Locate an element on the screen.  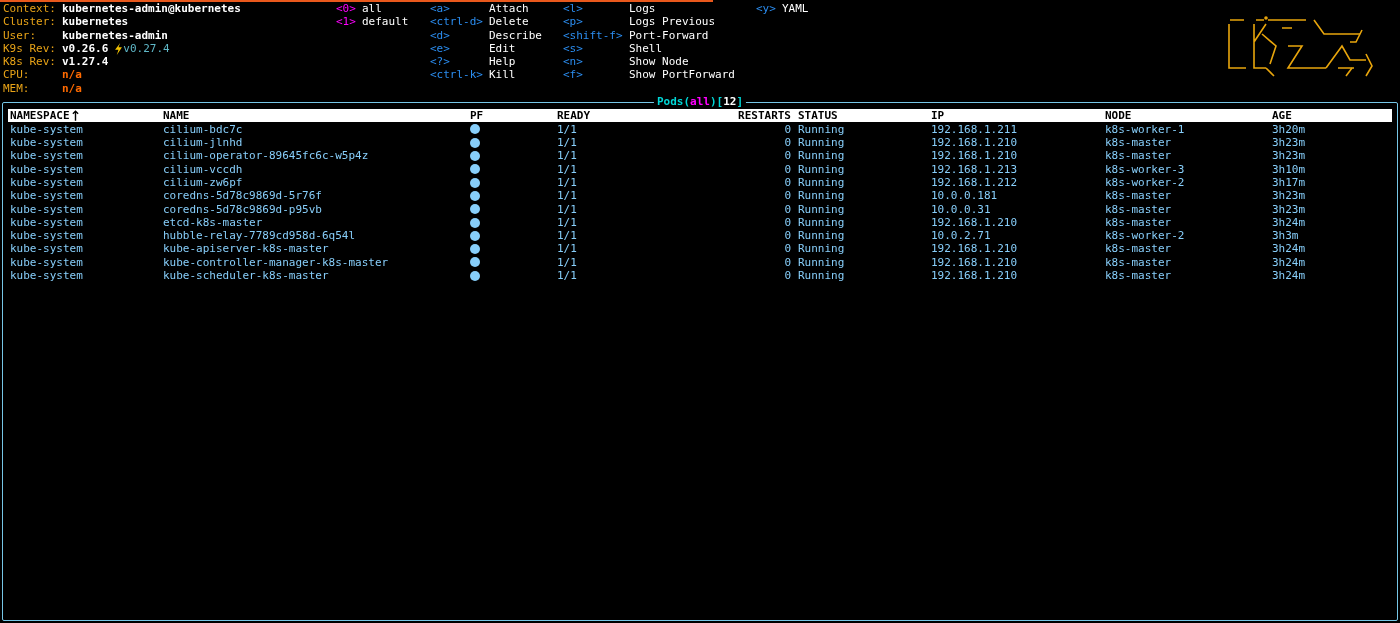
table-cell-text: 3h17m is located at coordinates (1289, 183).